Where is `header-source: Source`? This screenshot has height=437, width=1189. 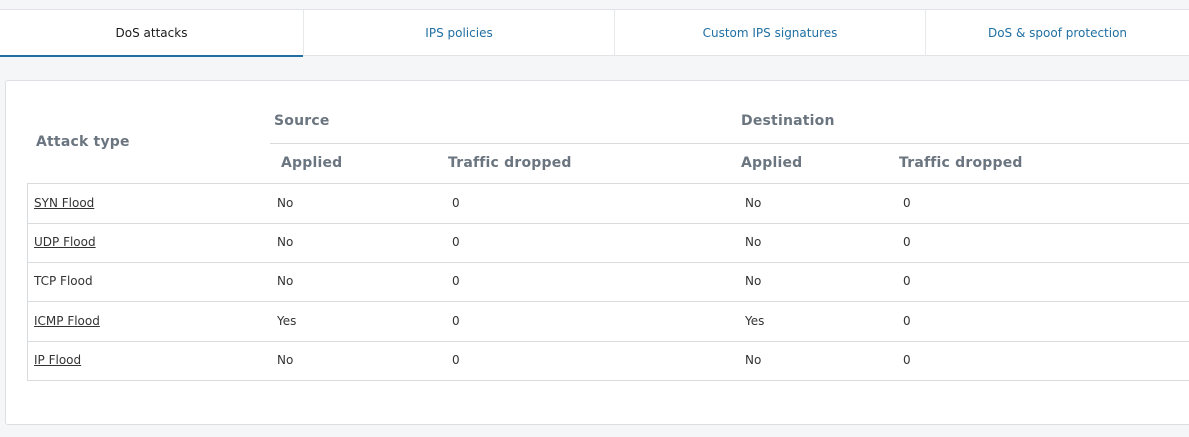 header-source: Source is located at coordinates (302, 121).